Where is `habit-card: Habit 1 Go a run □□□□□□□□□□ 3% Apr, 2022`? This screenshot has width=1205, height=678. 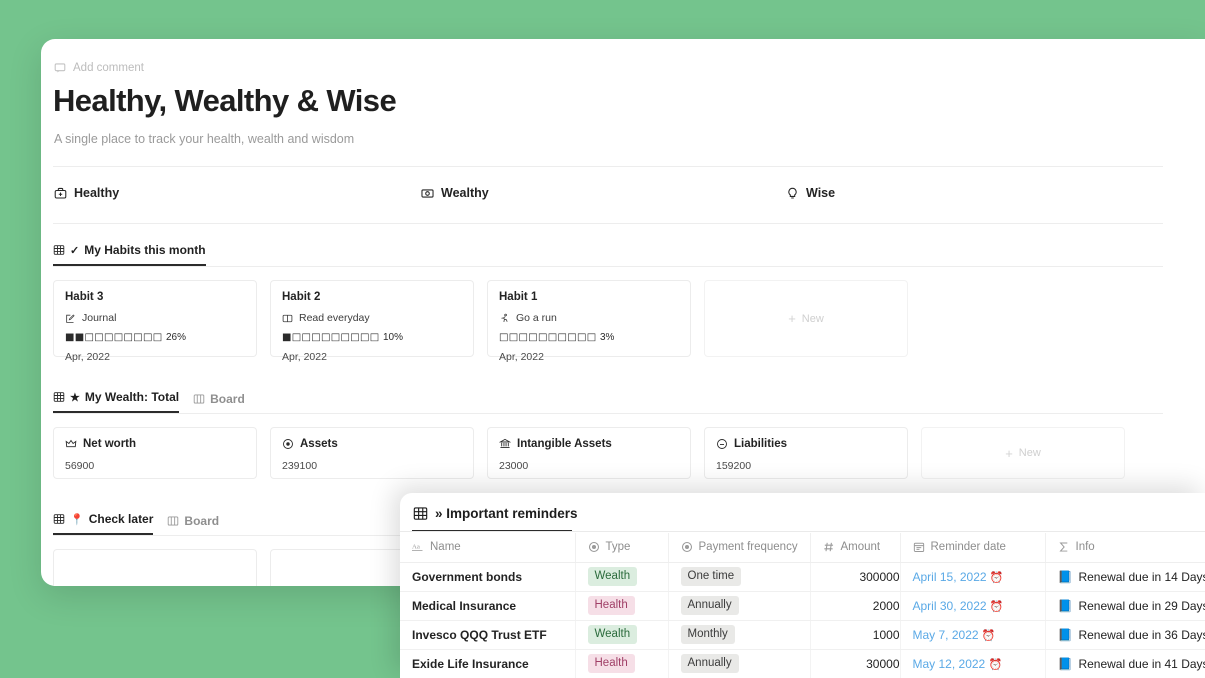 habit-card: Habit 1 Go a run □□□□□□□□□□ 3% Apr, 2022 is located at coordinates (589, 321).